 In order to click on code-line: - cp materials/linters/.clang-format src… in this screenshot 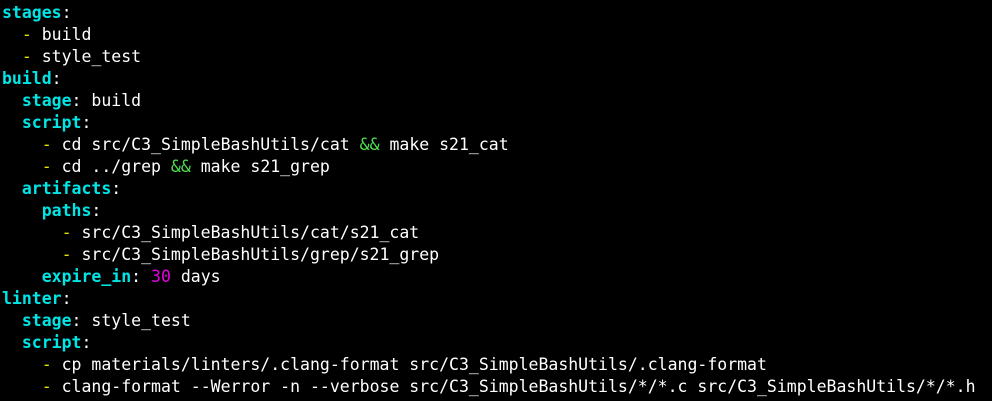, I will do `click(497, 365)`.